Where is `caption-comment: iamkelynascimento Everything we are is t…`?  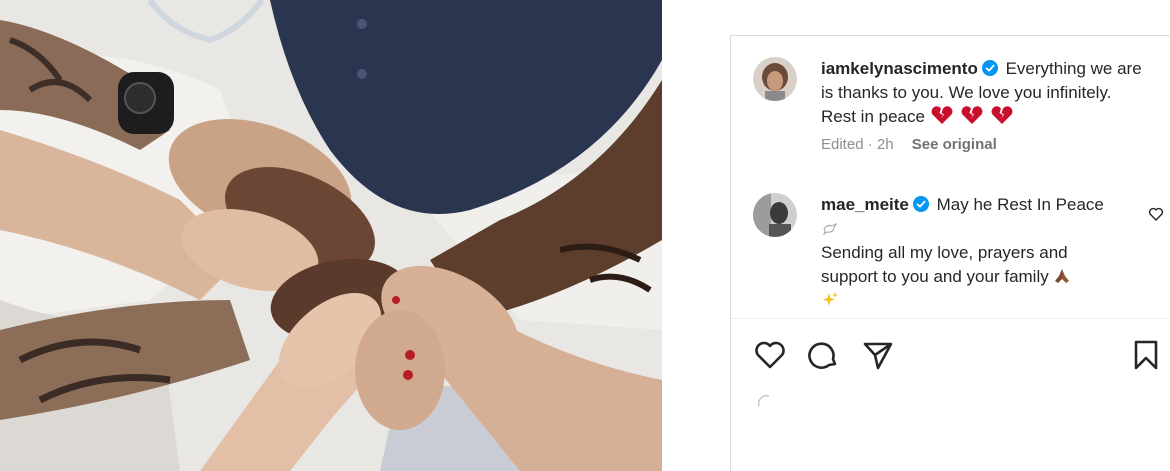
caption-comment: iamkelynascimento Everything we are is t… is located at coordinates (948, 105).